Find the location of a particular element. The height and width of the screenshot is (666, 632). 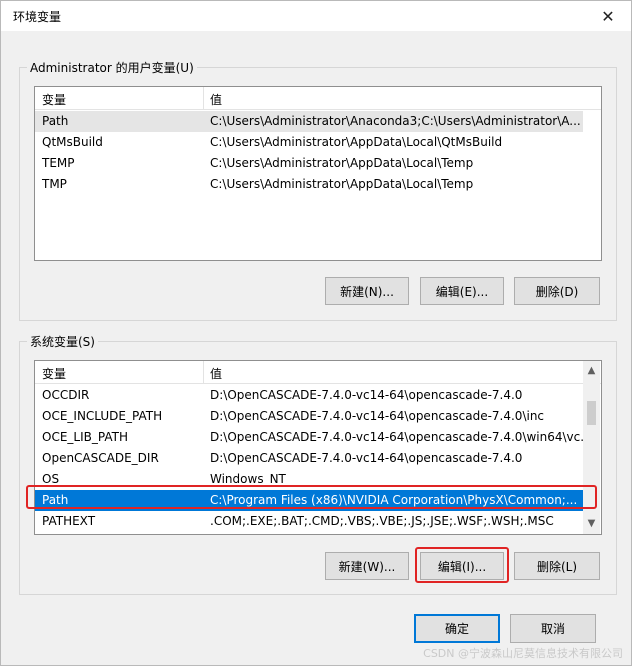

var-name: TEMP is located at coordinates (58, 163).